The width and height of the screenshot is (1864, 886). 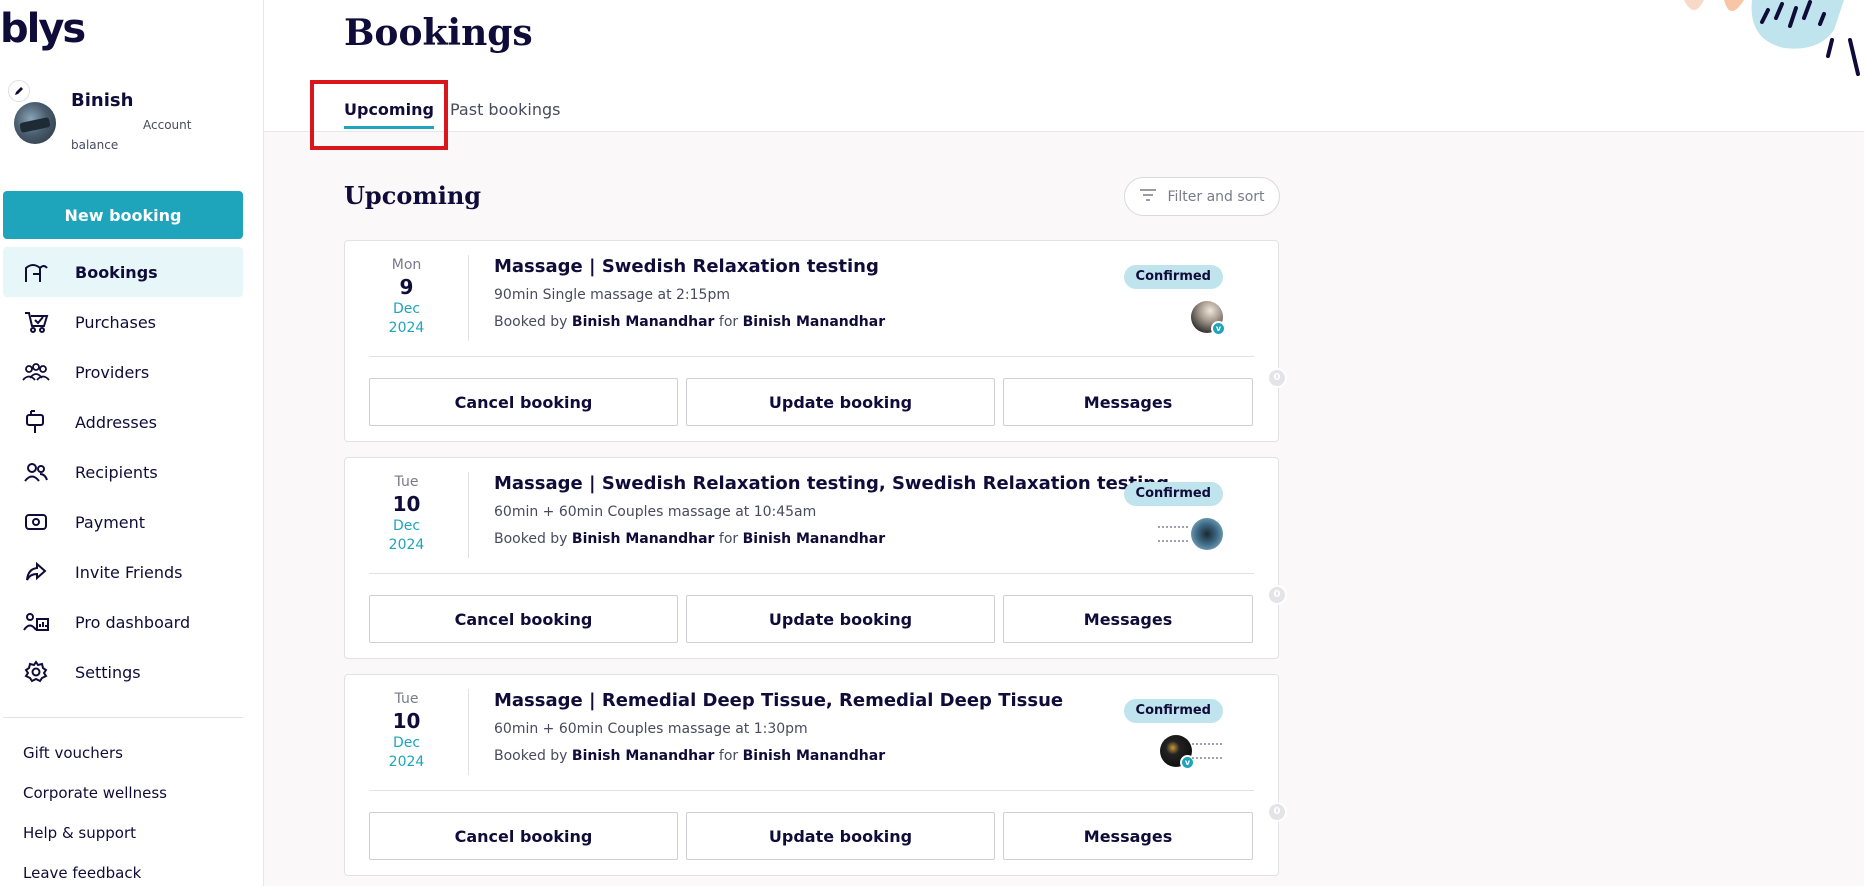 I want to click on booking-details: 90min Single massage at 2:15pm, so click(x=612, y=295).